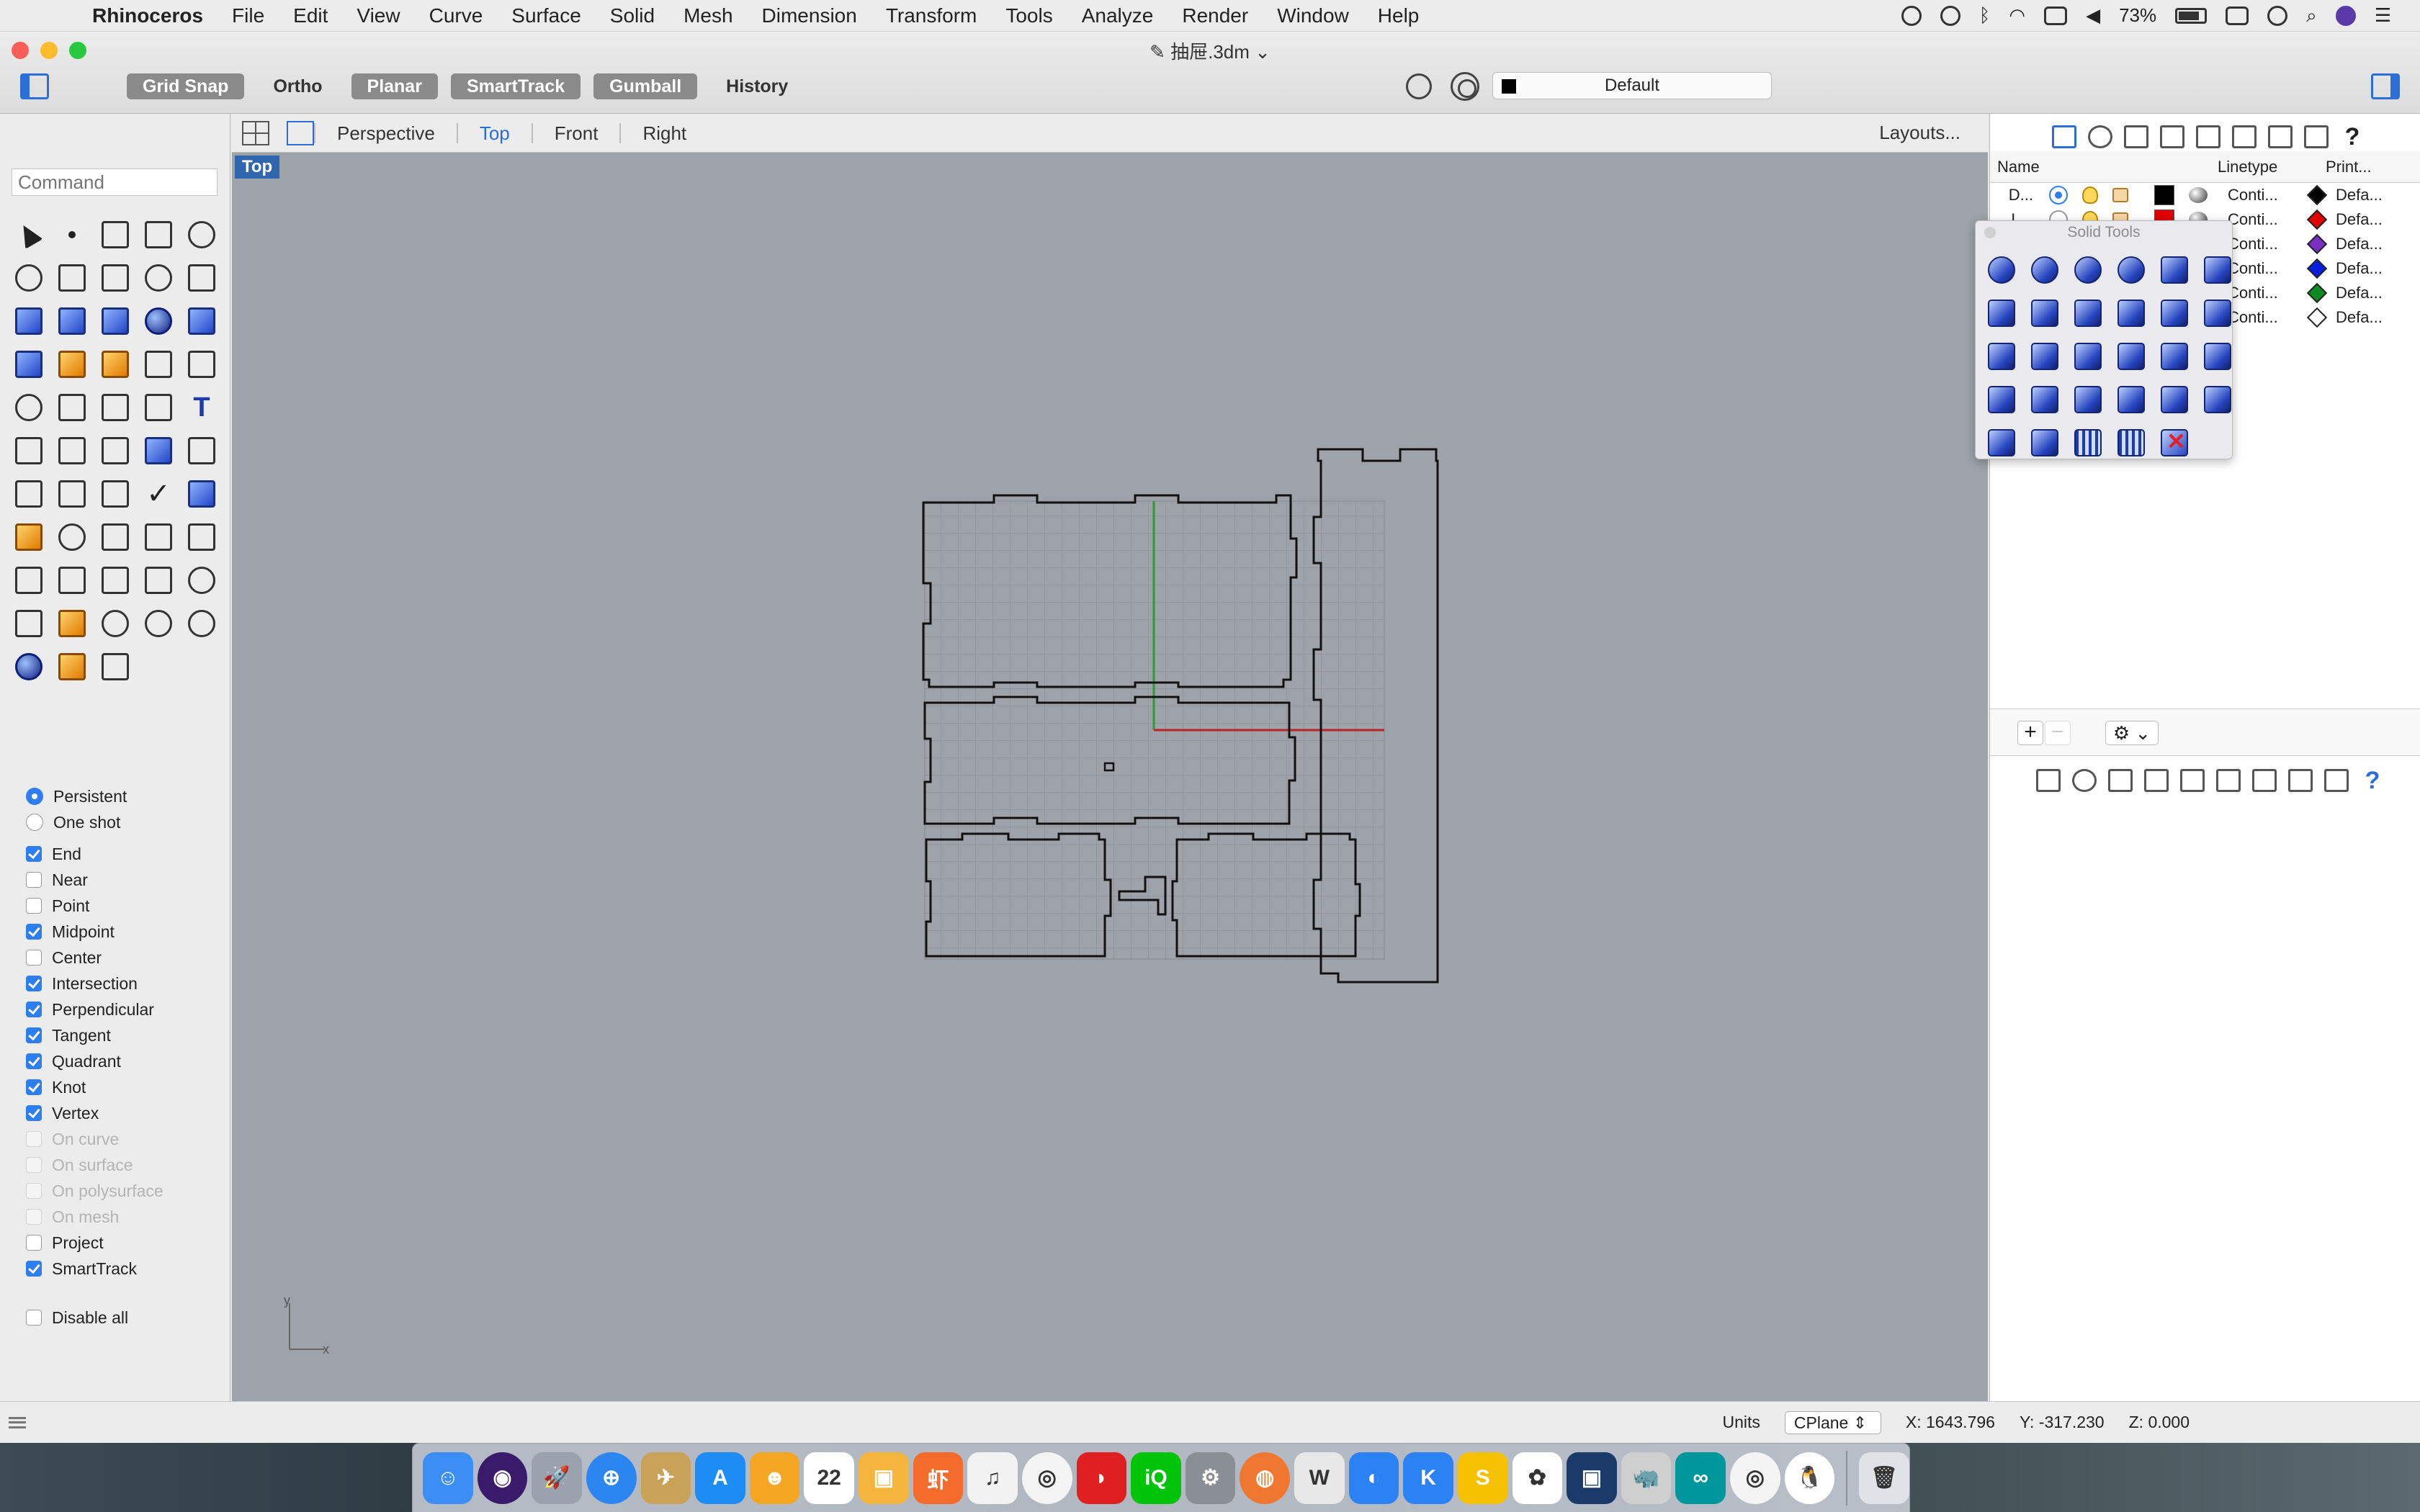 This screenshot has height=1512, width=2420. Describe the element at coordinates (757, 86) in the screenshot. I see `history-toggle: History` at that location.